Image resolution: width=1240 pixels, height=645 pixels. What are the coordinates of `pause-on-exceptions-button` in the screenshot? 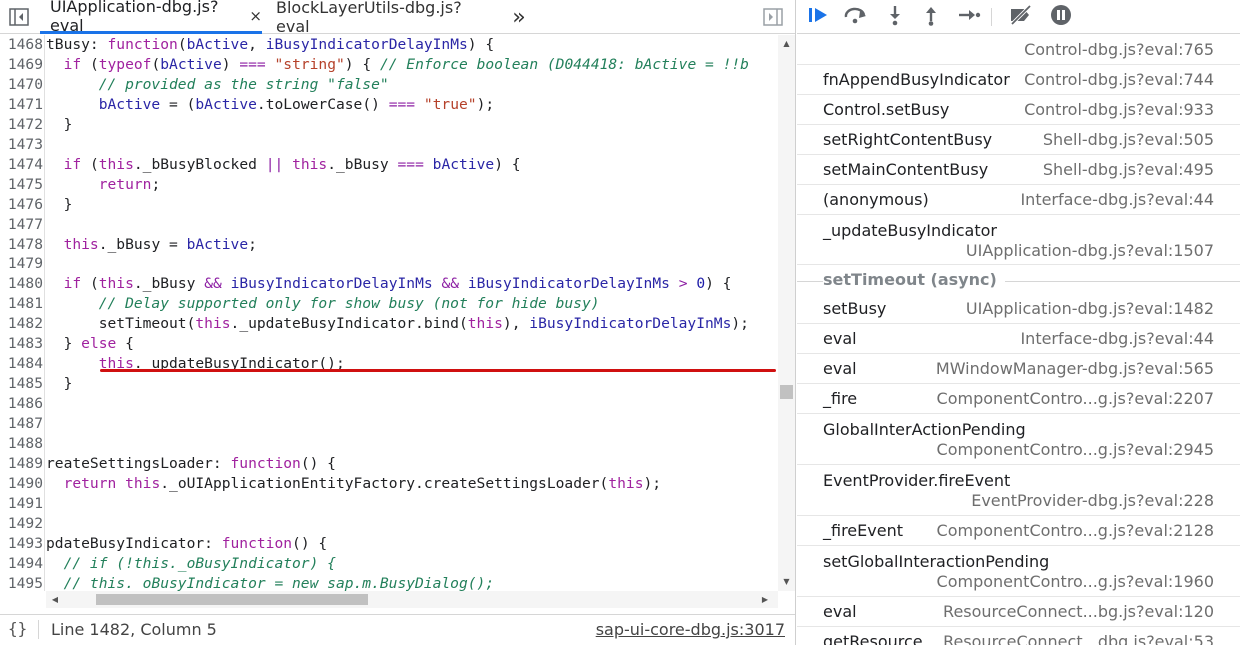 It's located at (1061, 17).